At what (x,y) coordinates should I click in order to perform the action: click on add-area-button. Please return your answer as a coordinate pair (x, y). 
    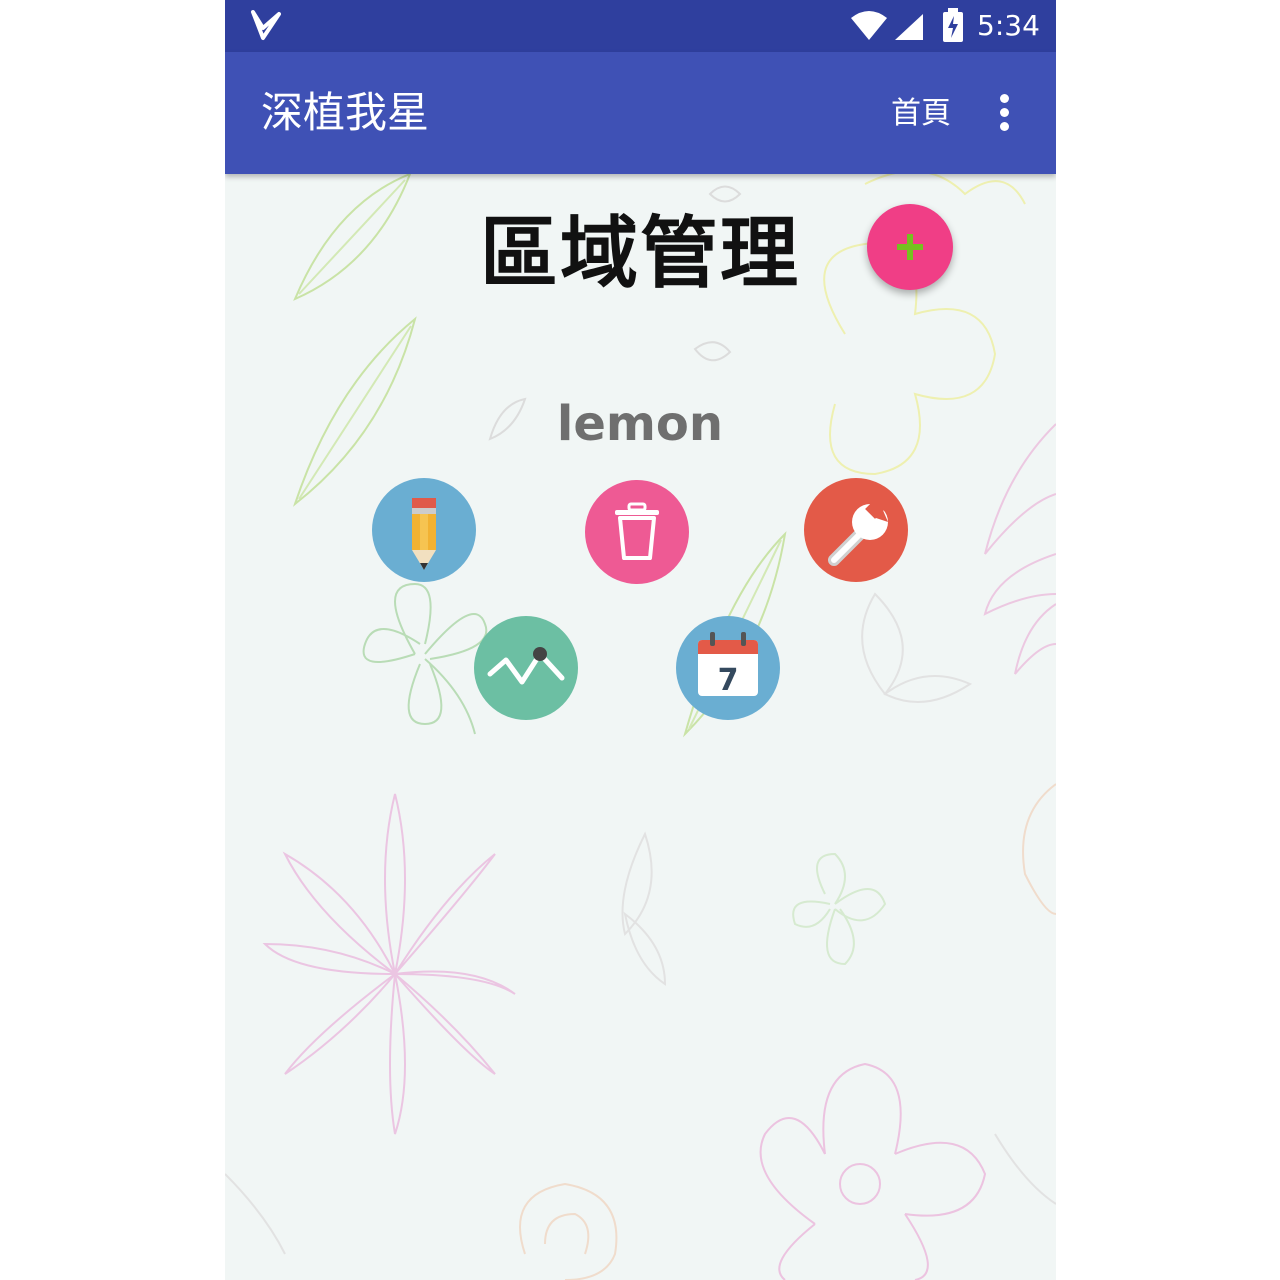
    Looking at the image, I should click on (910, 247).